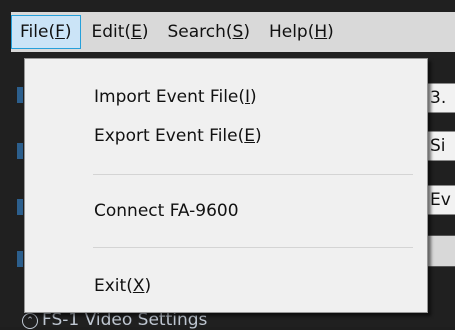 The image size is (455, 330). What do you see at coordinates (200, 32) in the screenshot?
I see `menu-search-label: Search(` at bounding box center [200, 32].